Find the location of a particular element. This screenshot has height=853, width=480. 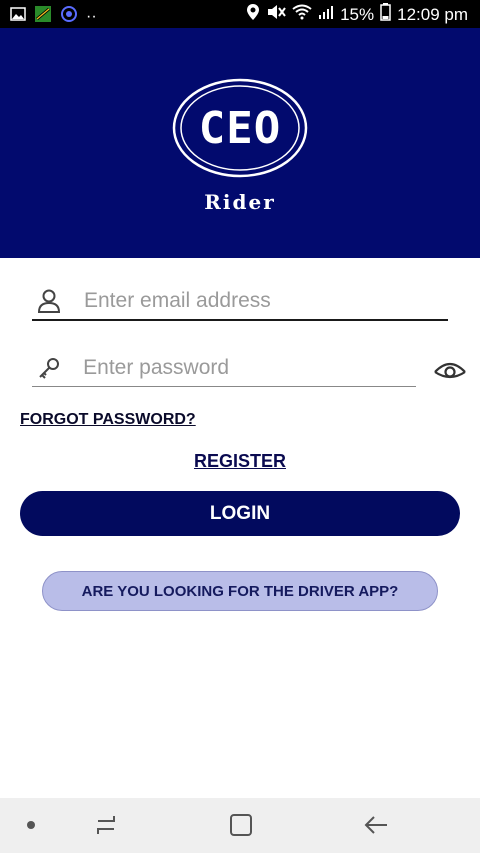

home-button is located at coordinates (241, 825).